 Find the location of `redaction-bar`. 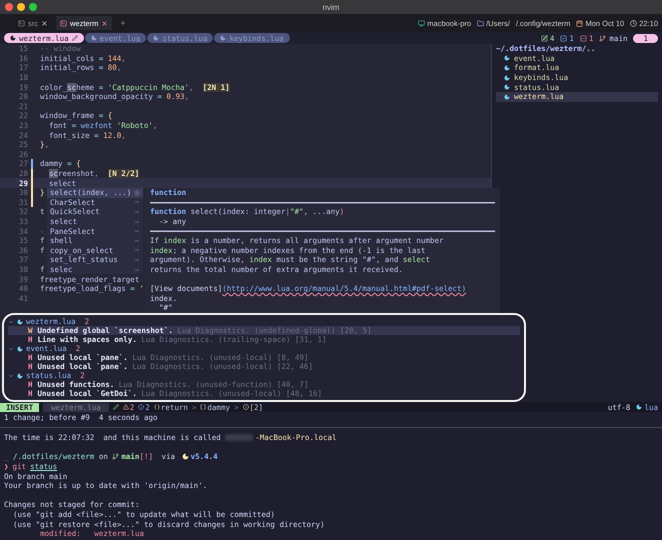

redaction-bar is located at coordinates (239, 438).